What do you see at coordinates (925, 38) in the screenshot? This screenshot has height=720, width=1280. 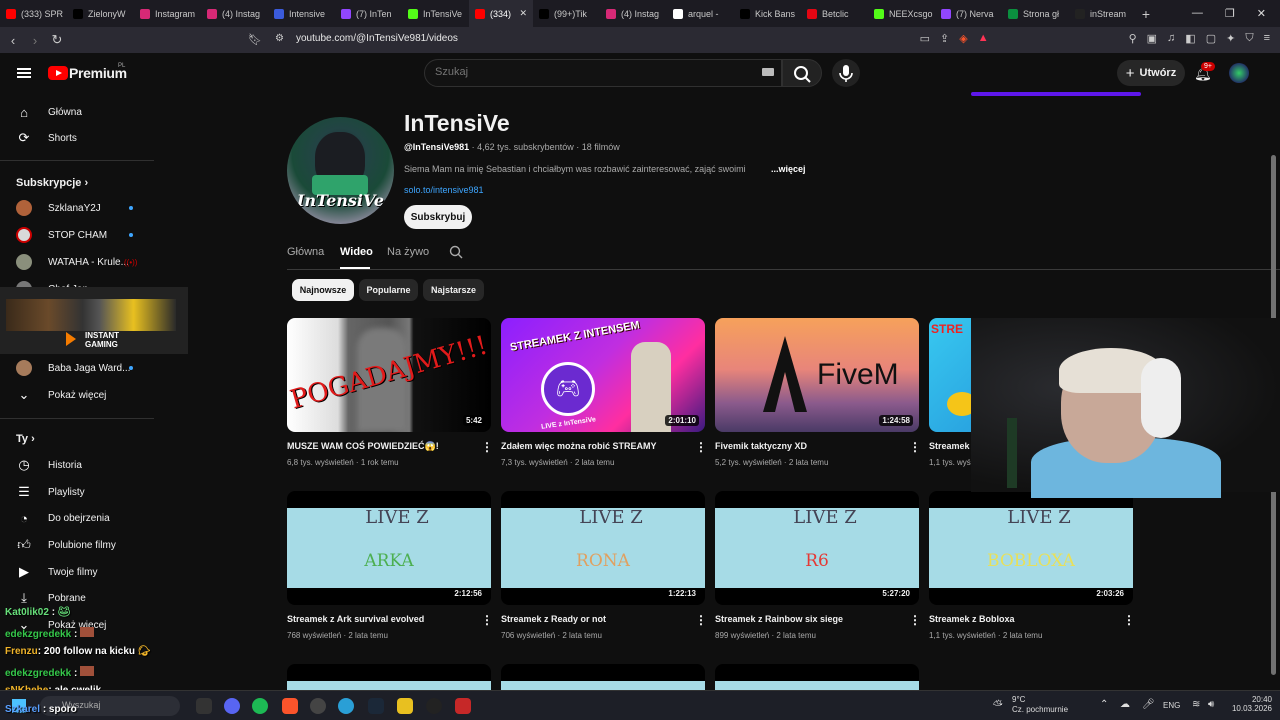 I see `cast-icon: ▭` at bounding box center [925, 38].